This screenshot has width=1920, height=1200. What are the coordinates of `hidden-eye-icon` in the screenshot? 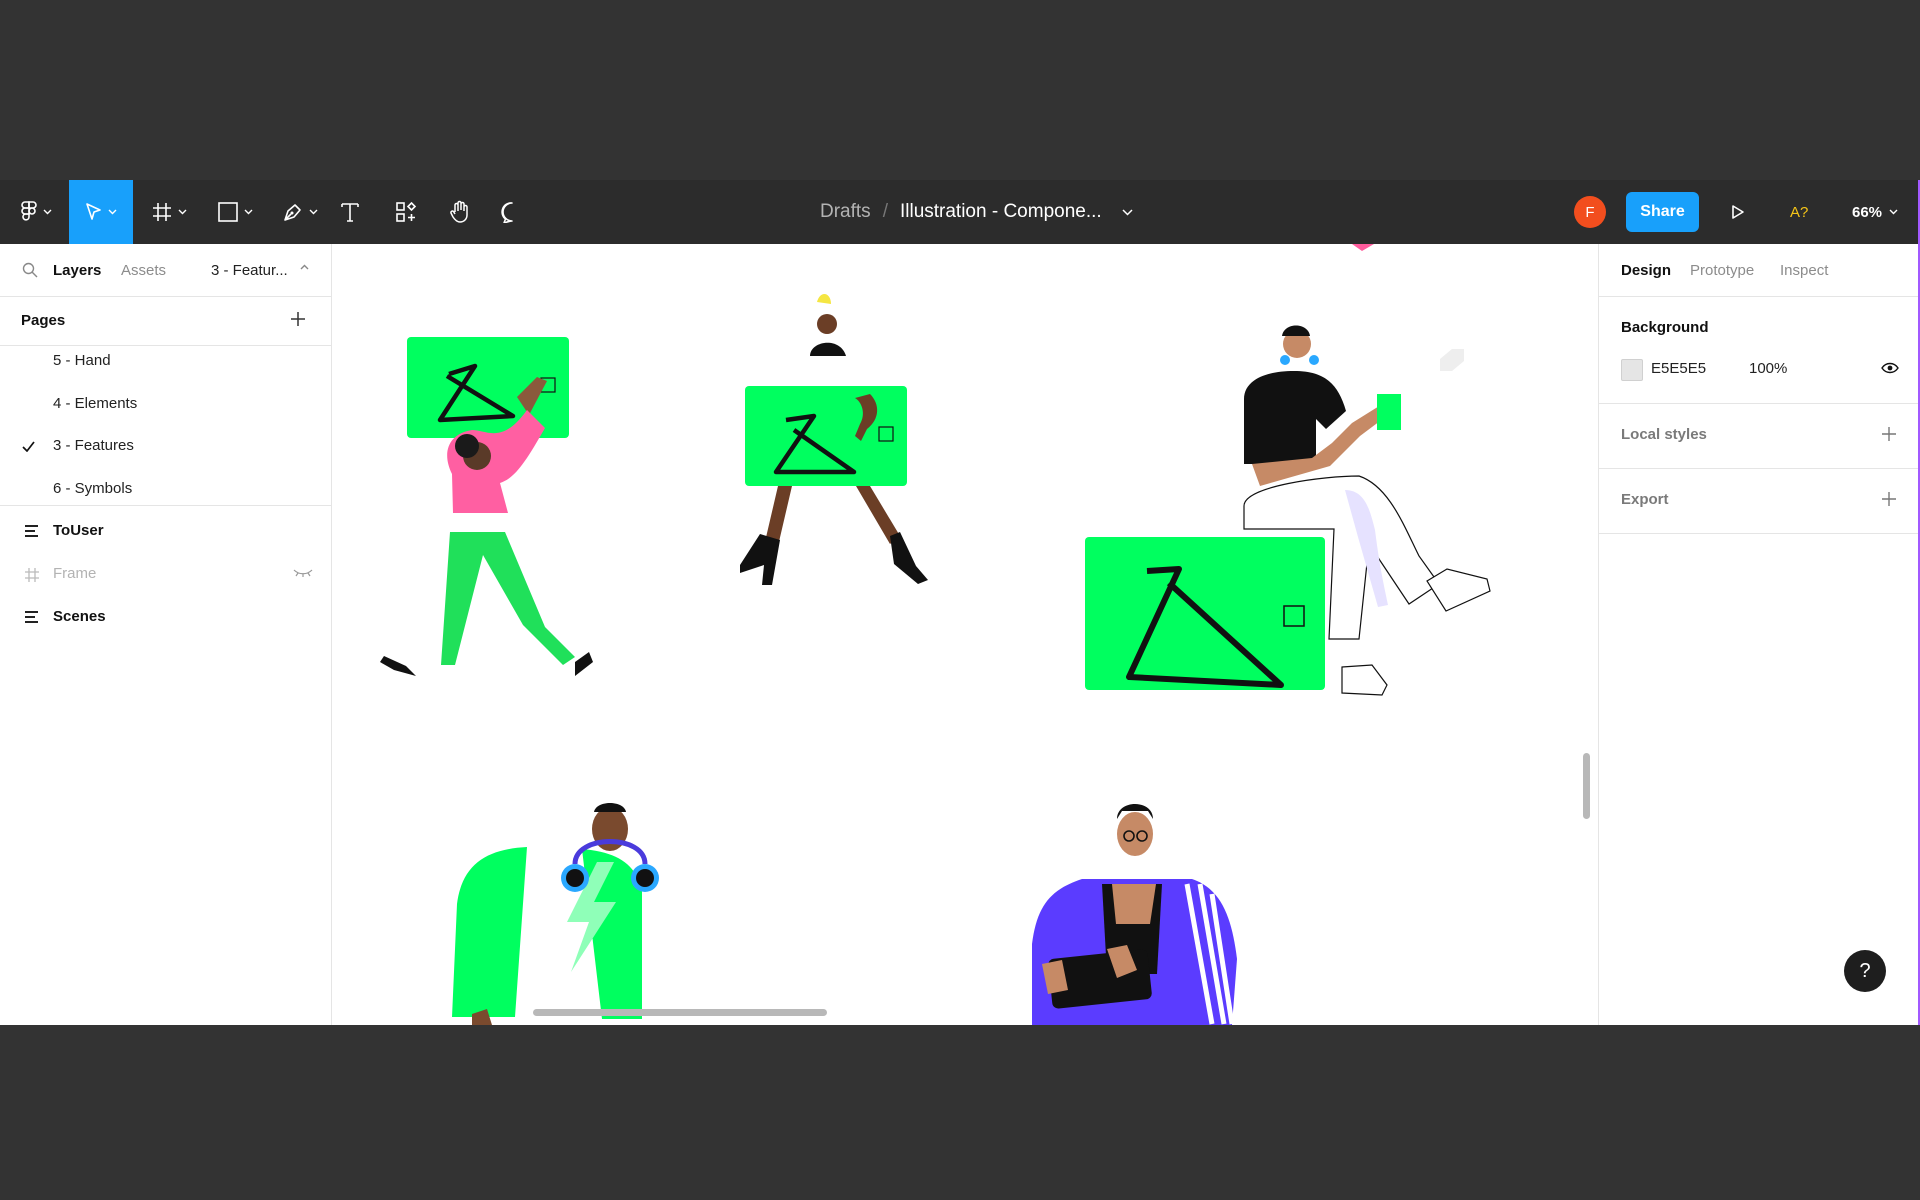 It's located at (303, 573).